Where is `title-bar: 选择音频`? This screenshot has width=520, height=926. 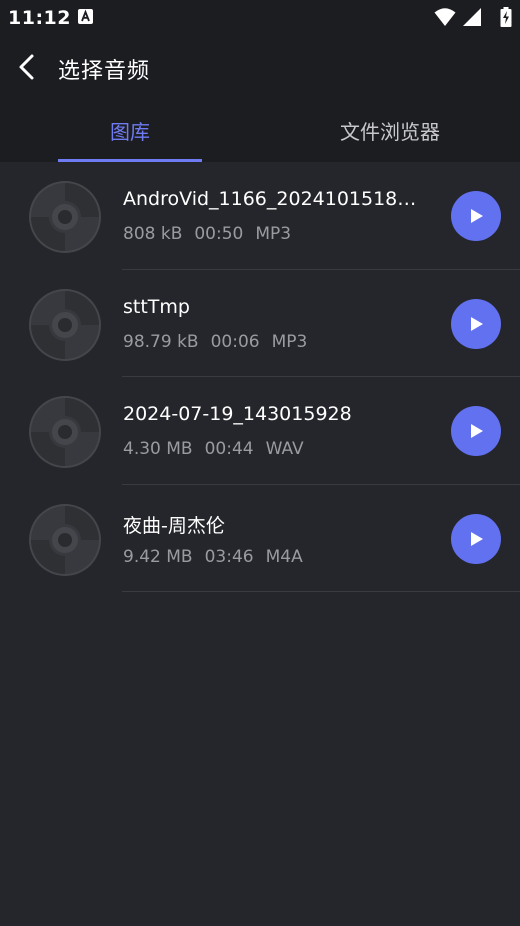
title-bar: 选择音频 is located at coordinates (260, 67).